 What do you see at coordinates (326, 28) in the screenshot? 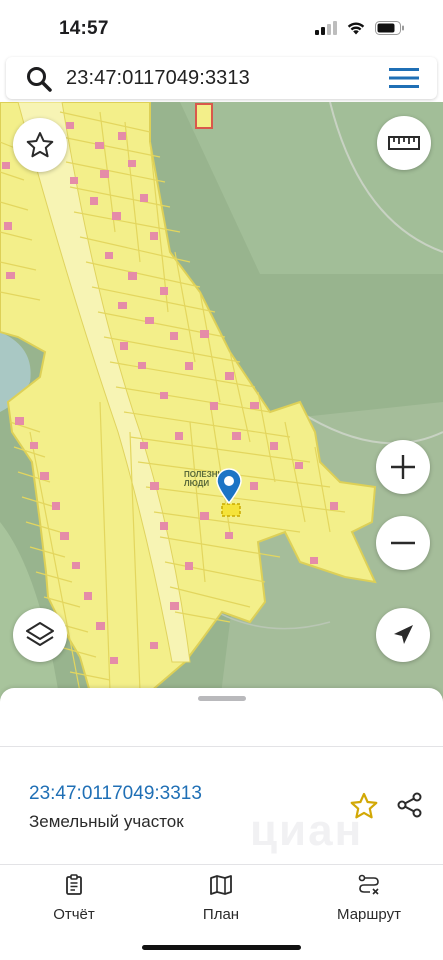
I see `cellular-signal-icon` at bounding box center [326, 28].